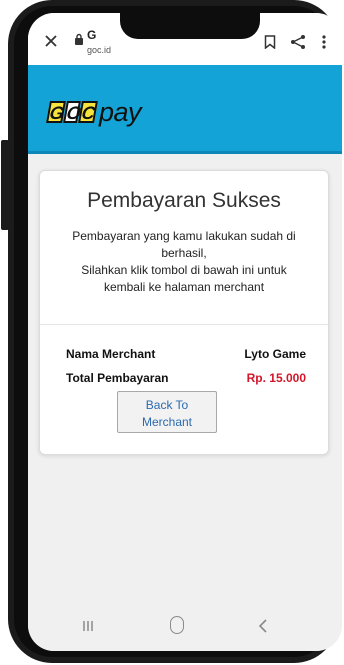 The height and width of the screenshot is (665, 344). I want to click on card-title: Pembayaran Sukses, so click(184, 200).